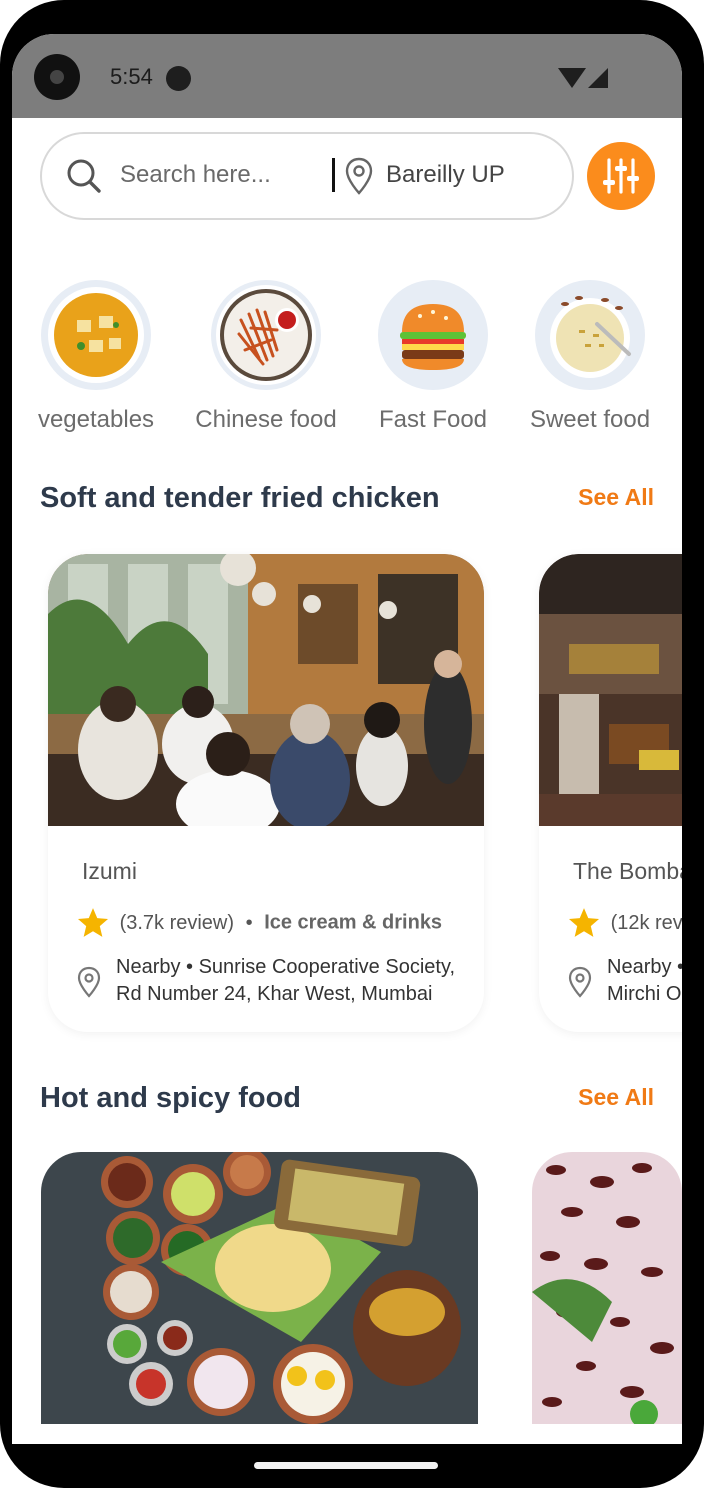 The image size is (704, 1488). What do you see at coordinates (266, 335) in the screenshot?
I see `noodles-plate-icon` at bounding box center [266, 335].